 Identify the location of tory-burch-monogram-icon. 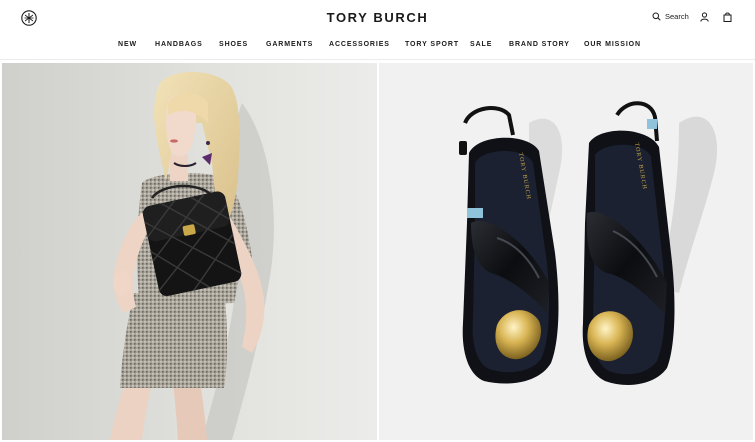
(29, 18).